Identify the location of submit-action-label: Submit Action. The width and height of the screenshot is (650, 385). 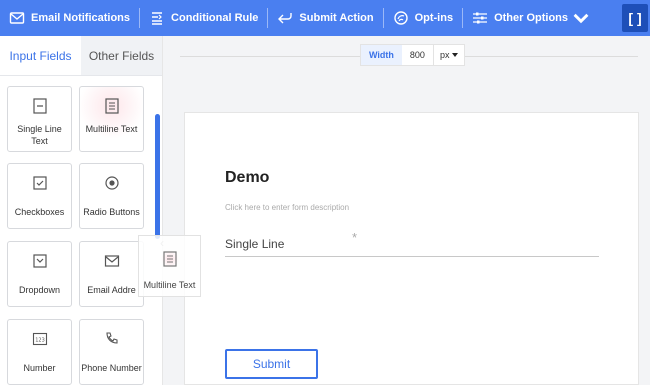
(336, 18).